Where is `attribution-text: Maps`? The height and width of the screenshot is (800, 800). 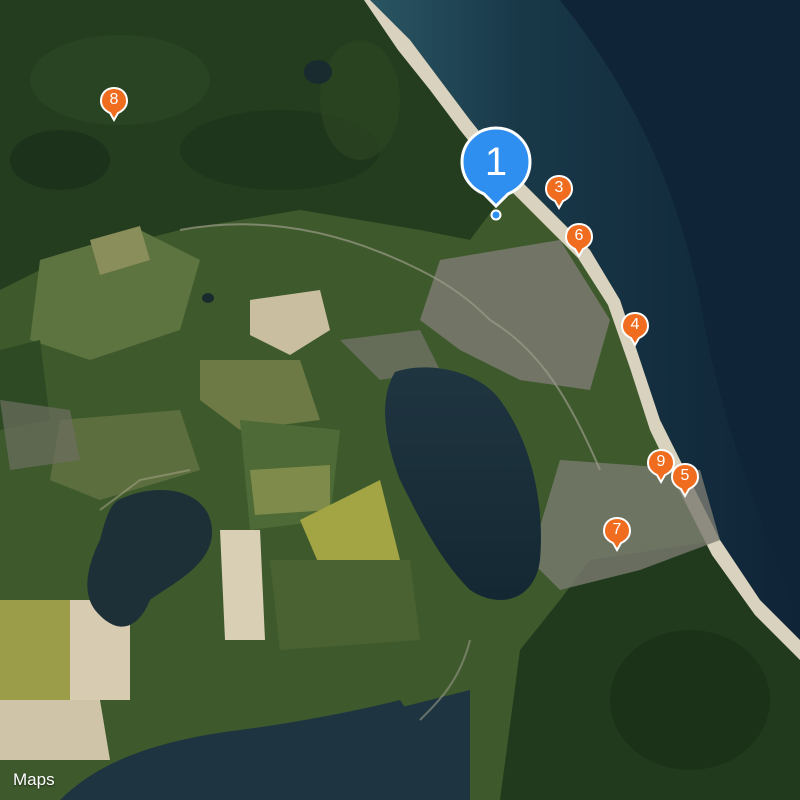
attribution-text: Maps is located at coordinates (34, 779).